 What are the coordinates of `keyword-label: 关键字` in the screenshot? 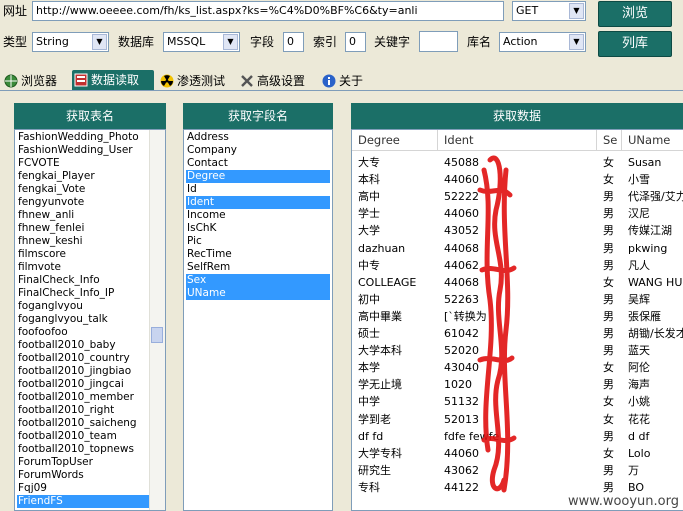 It's located at (392, 42).